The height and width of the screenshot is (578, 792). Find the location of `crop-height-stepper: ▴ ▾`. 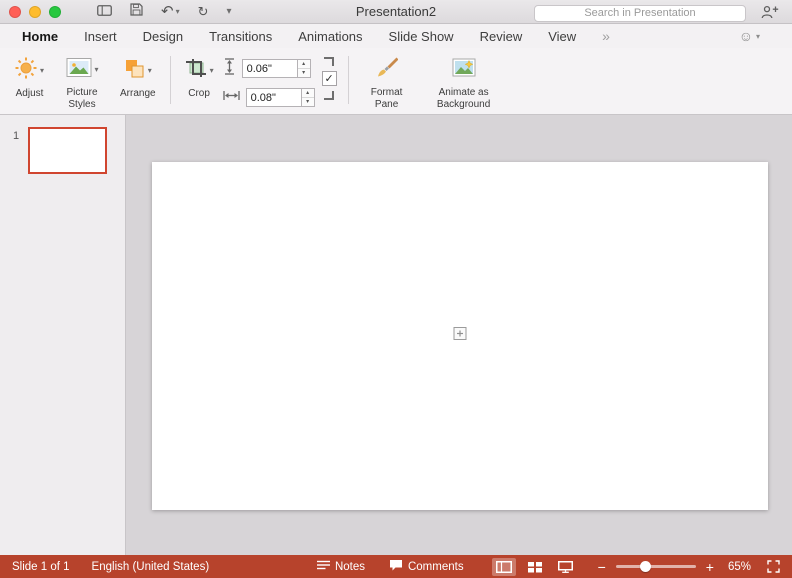

crop-height-stepper: ▴ ▾ is located at coordinates (304, 68).